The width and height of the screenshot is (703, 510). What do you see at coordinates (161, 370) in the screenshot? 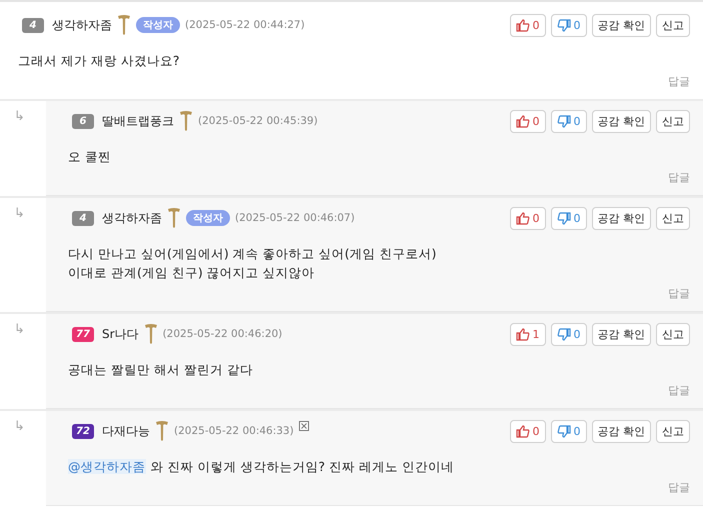
I see `comment-text: 공대는 짤릴만 해서 짤린거 같다` at bounding box center [161, 370].